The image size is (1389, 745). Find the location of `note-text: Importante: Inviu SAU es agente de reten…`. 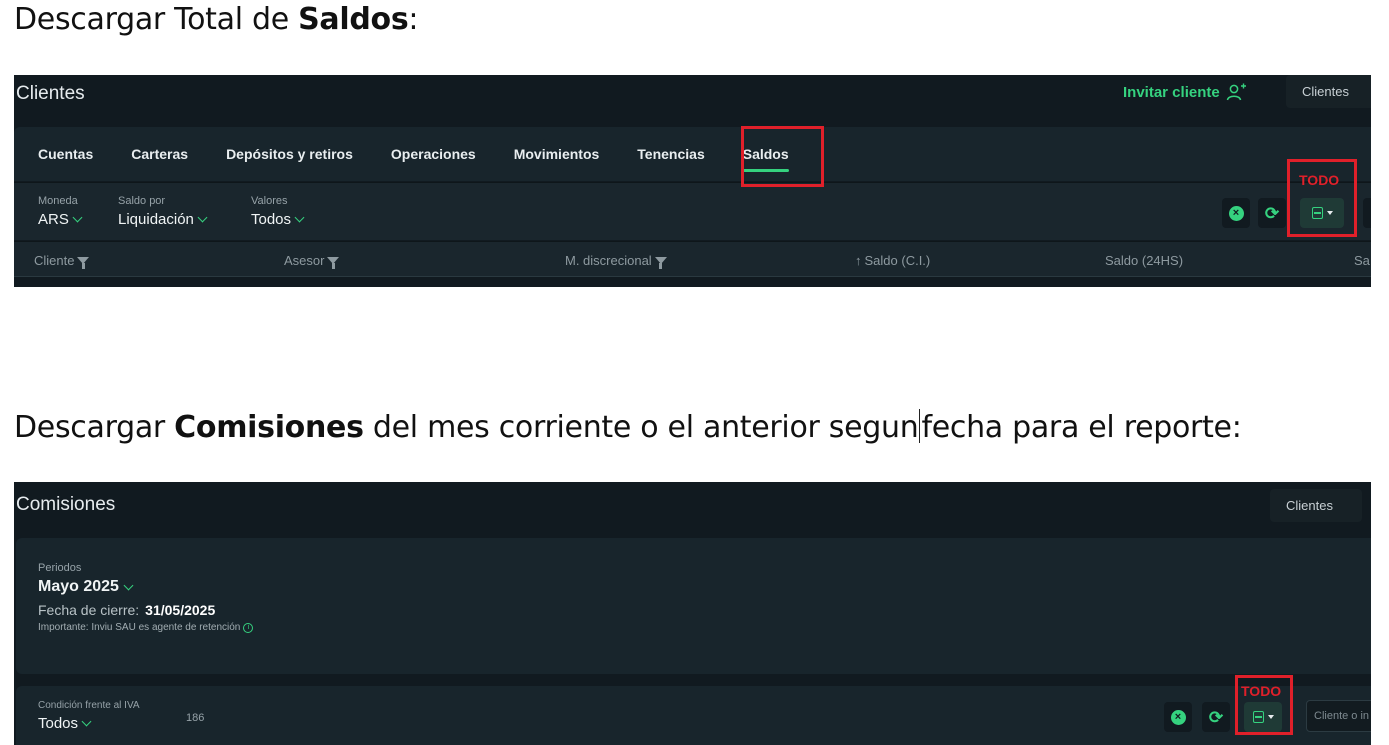

note-text: Importante: Inviu SAU es agente de reten… is located at coordinates (139, 627).